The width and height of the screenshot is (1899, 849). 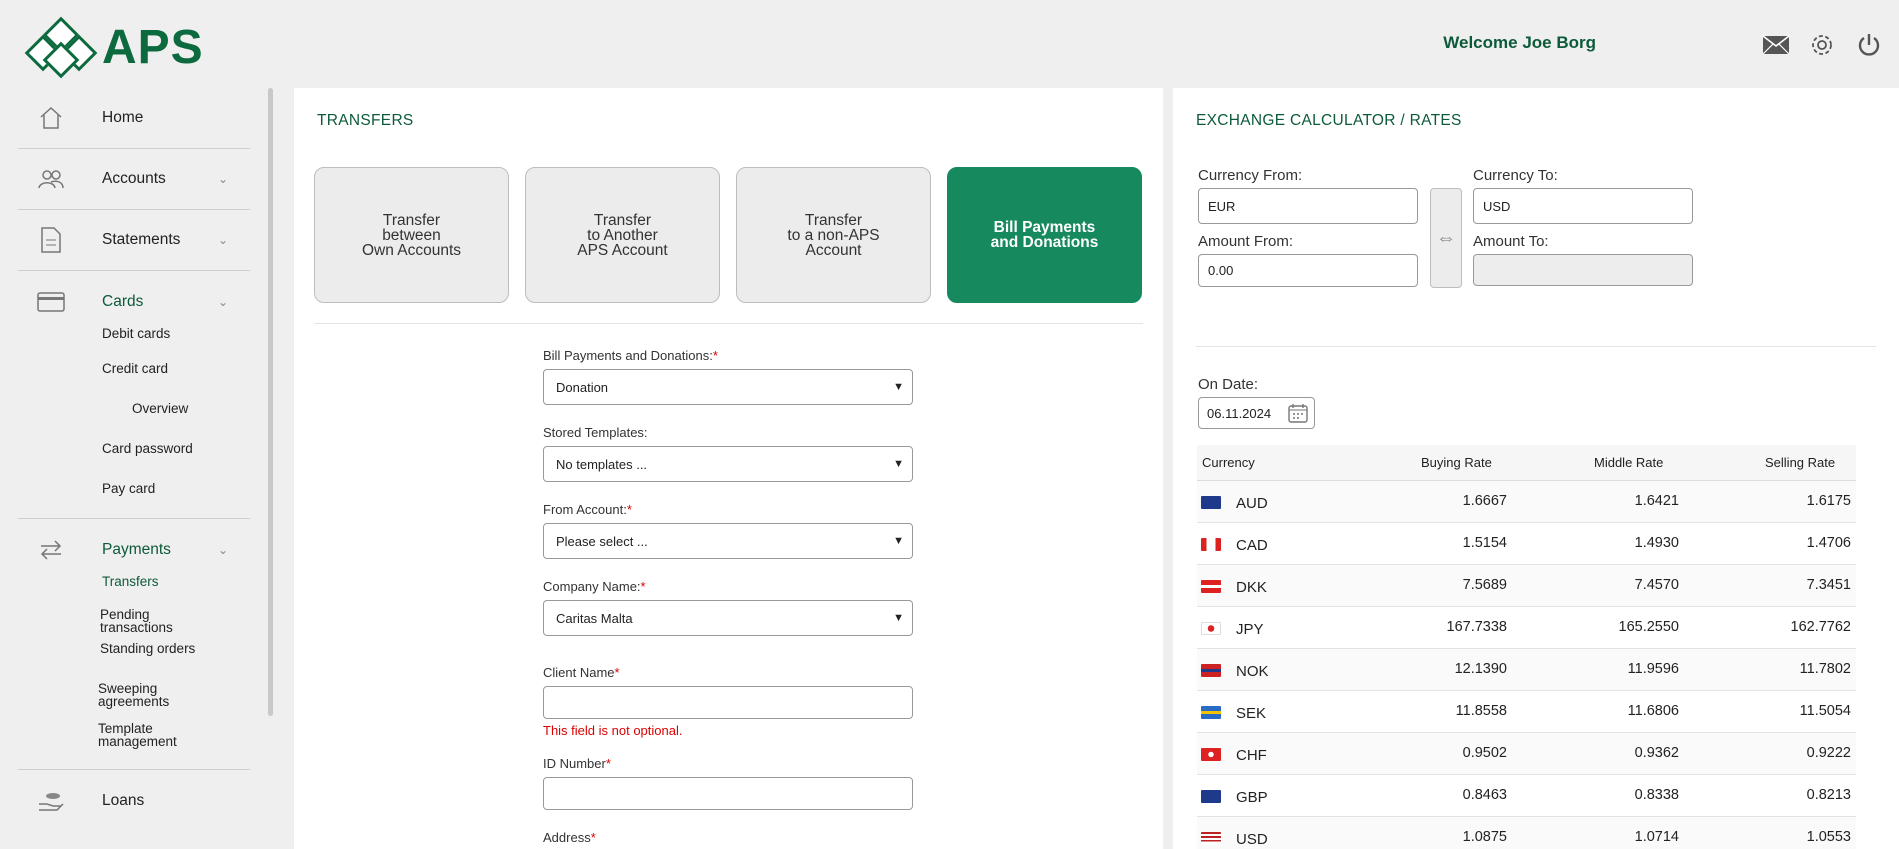 I want to click on transfers-title: TRANSFERS, so click(x=365, y=120).